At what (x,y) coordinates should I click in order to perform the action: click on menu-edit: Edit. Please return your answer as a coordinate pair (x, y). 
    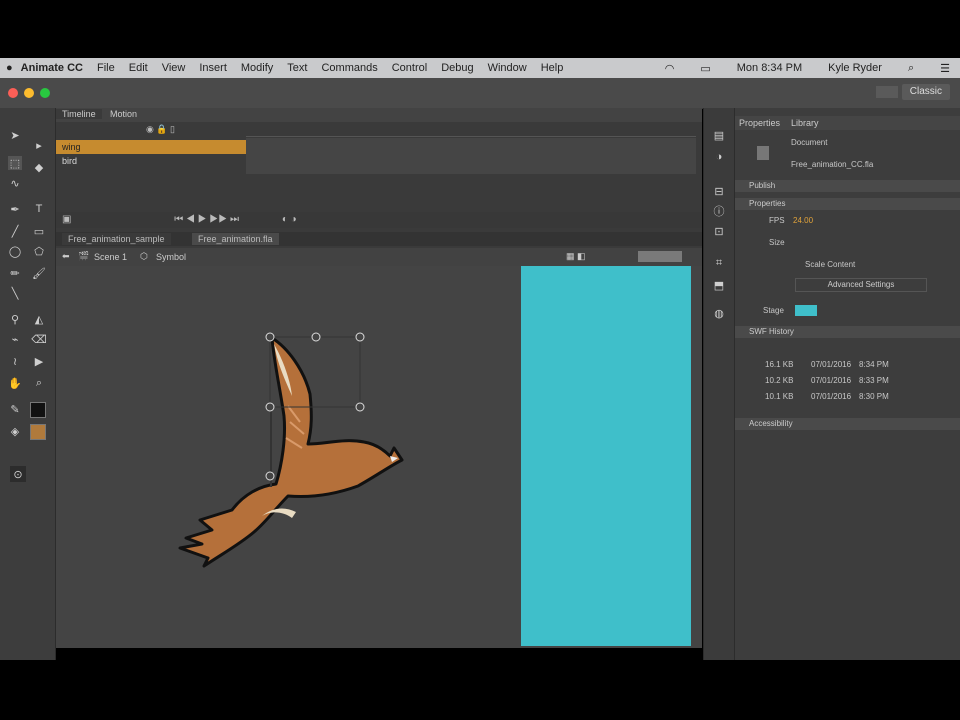
    Looking at the image, I should click on (138, 68).